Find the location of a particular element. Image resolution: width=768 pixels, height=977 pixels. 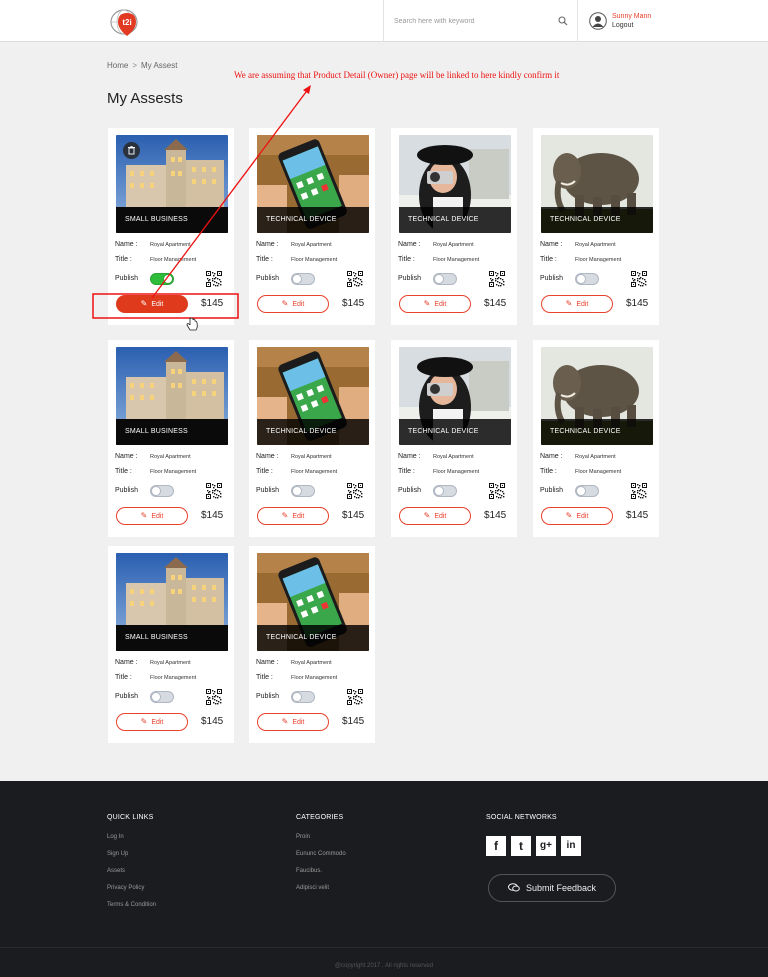

name-label: Name : is located at coordinates (126, 456).